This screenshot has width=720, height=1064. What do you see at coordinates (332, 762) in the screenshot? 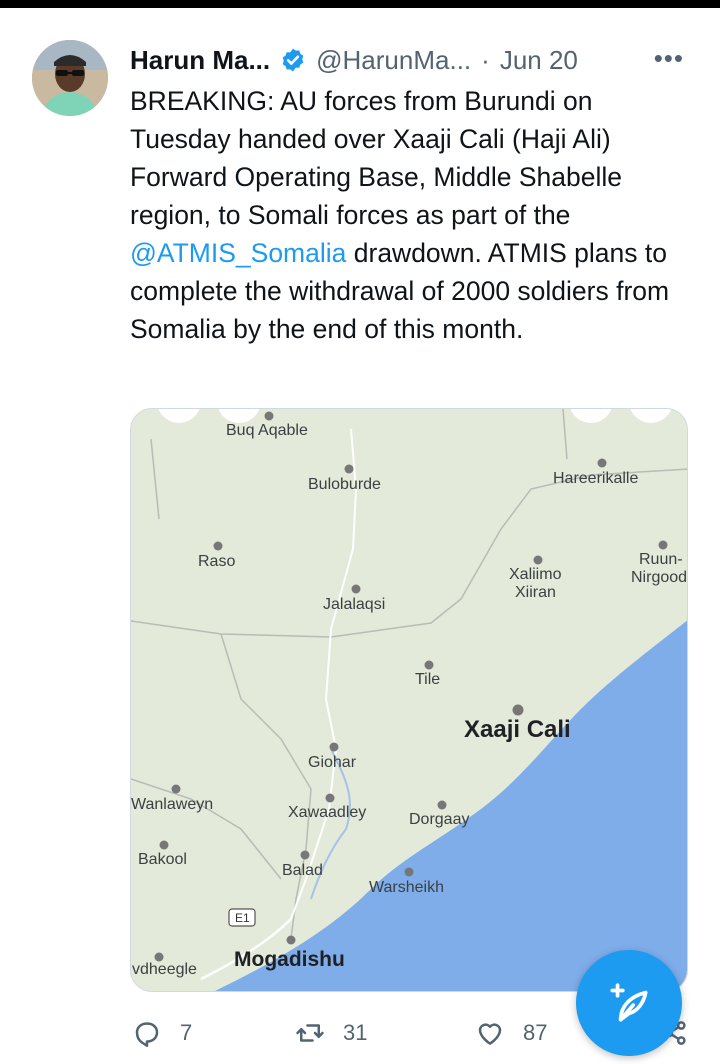
I see `map-label: Giohar` at bounding box center [332, 762].